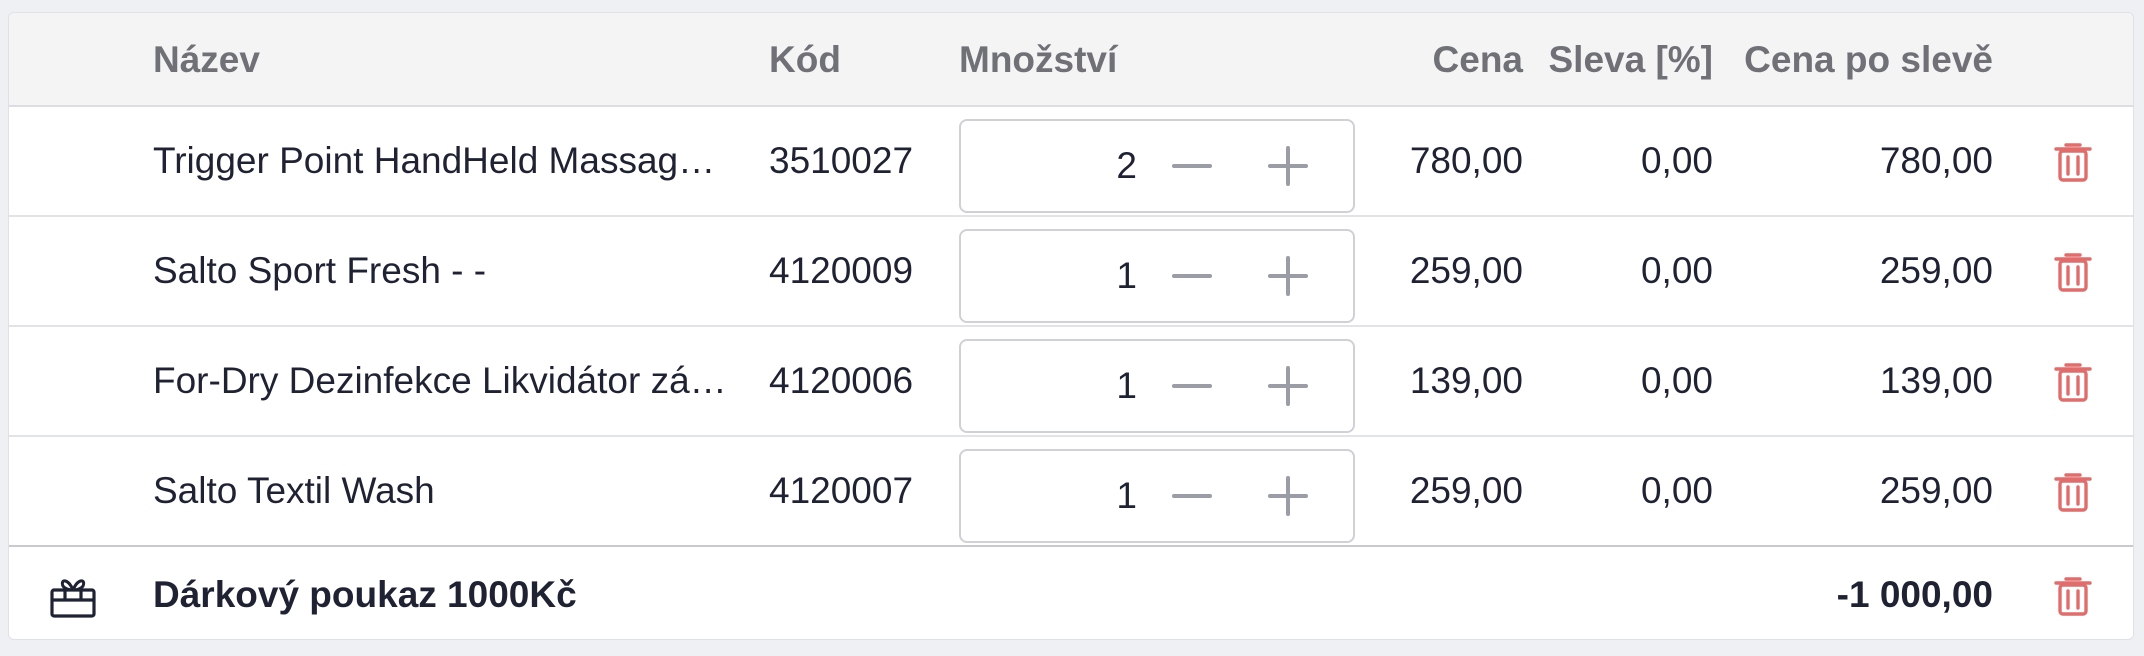 Image resolution: width=2144 pixels, height=656 pixels. What do you see at coordinates (365, 594) in the screenshot?
I see `voucher-name: Dárkový poukaz 1000Kč` at bounding box center [365, 594].